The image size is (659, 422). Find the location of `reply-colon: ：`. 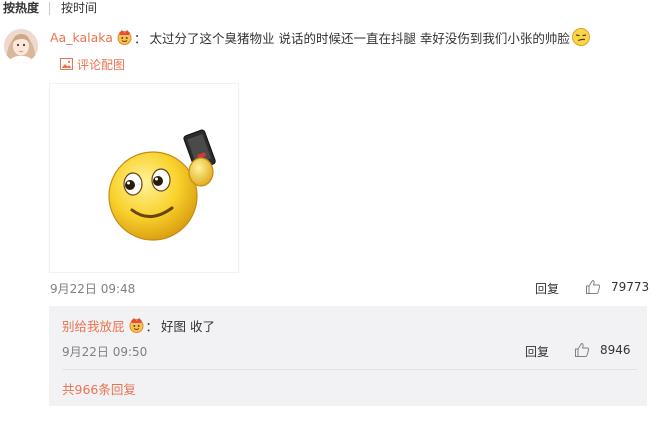

reply-colon: ： is located at coordinates (152, 326).